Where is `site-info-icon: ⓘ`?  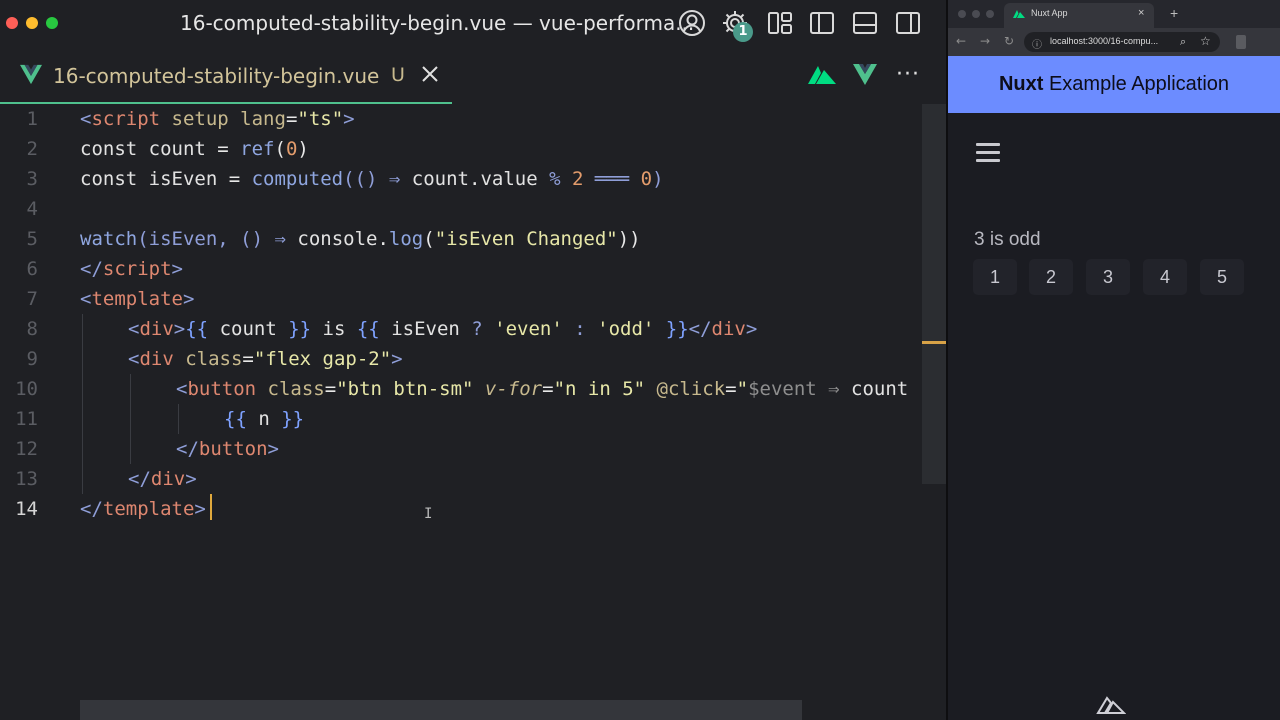
site-info-icon: ⓘ is located at coordinates (1037, 43).